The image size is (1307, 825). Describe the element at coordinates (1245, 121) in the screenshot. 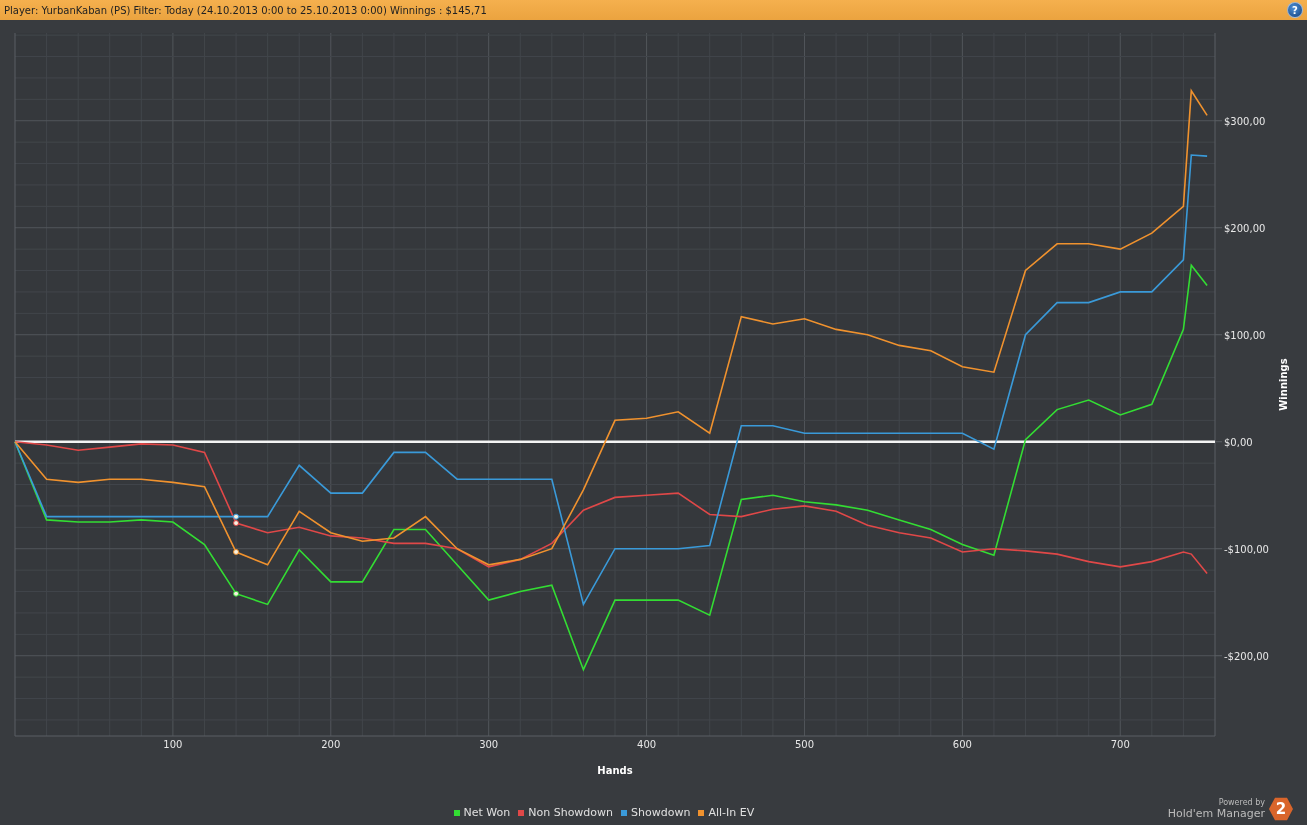

I see `y-tick-label: $300,00` at that location.